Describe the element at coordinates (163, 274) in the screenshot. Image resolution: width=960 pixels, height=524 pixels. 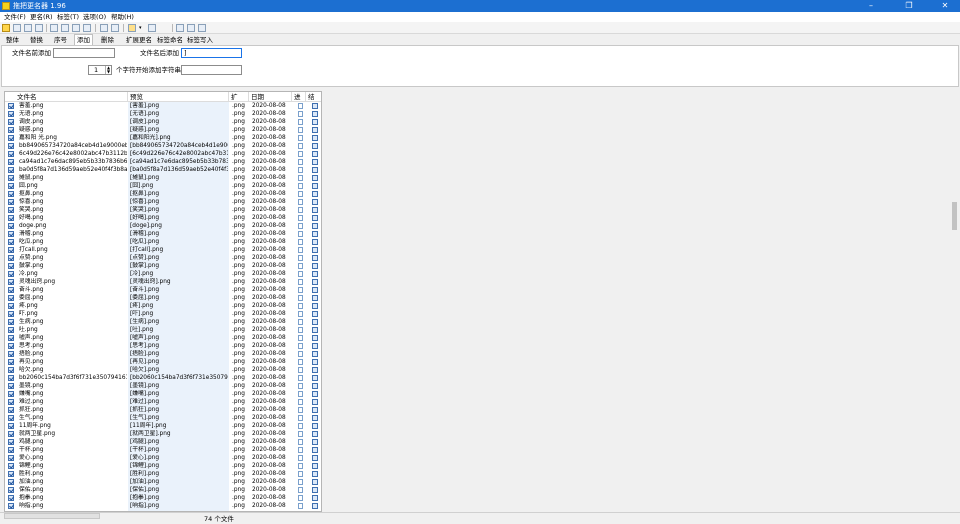
I see `table-row: 冷.png [冷].png .png 2020-08-08` at that location.